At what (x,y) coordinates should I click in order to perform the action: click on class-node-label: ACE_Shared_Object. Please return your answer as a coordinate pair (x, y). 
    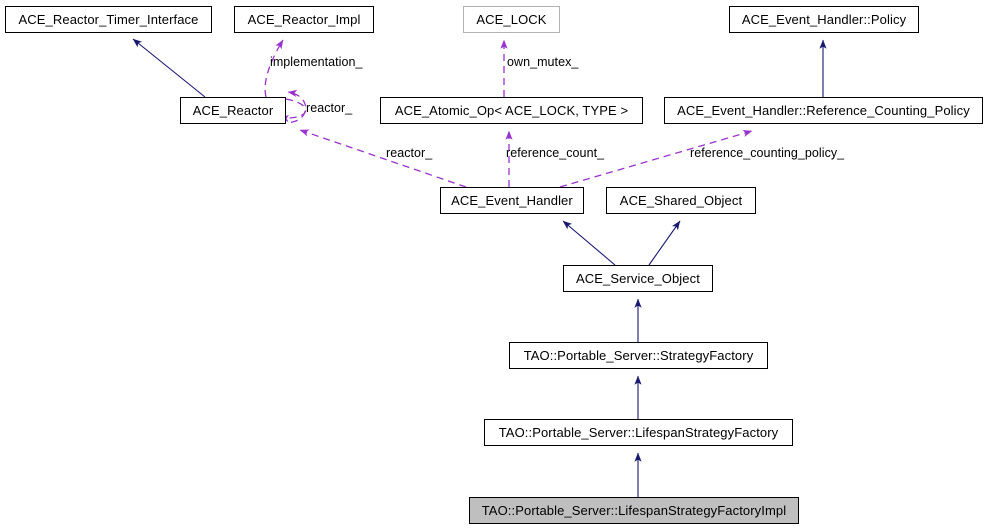
    Looking at the image, I should click on (681, 200).